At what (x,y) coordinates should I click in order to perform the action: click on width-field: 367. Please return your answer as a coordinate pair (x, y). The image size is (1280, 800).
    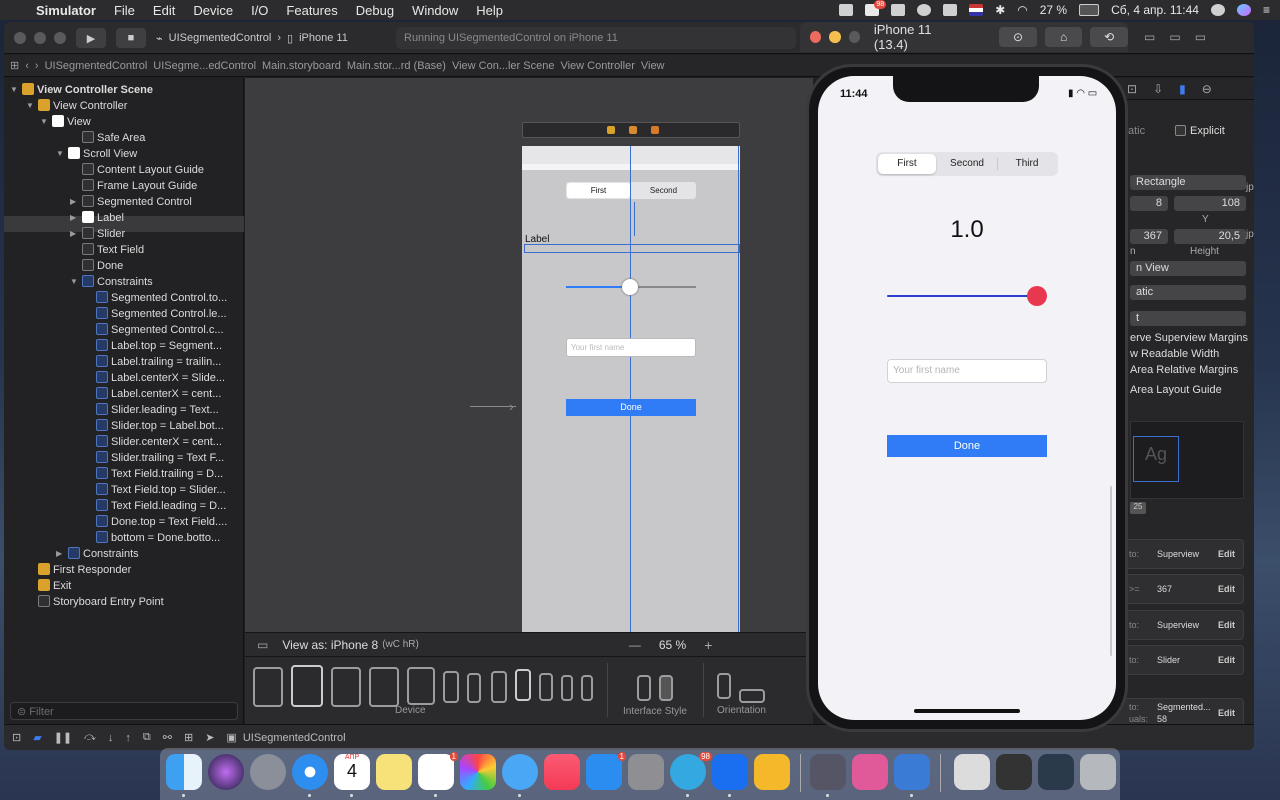
    Looking at the image, I should click on (1149, 236).